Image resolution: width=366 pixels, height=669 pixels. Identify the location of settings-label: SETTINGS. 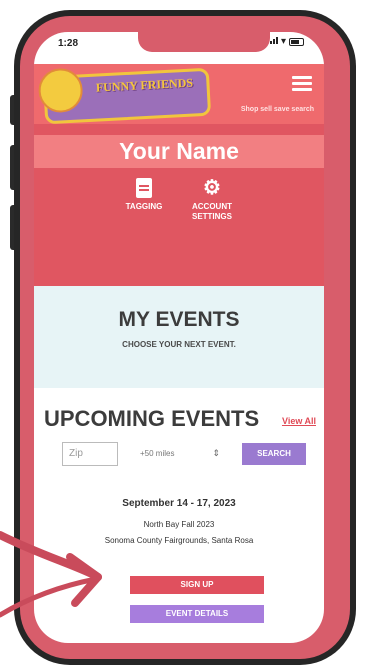
(211, 216).